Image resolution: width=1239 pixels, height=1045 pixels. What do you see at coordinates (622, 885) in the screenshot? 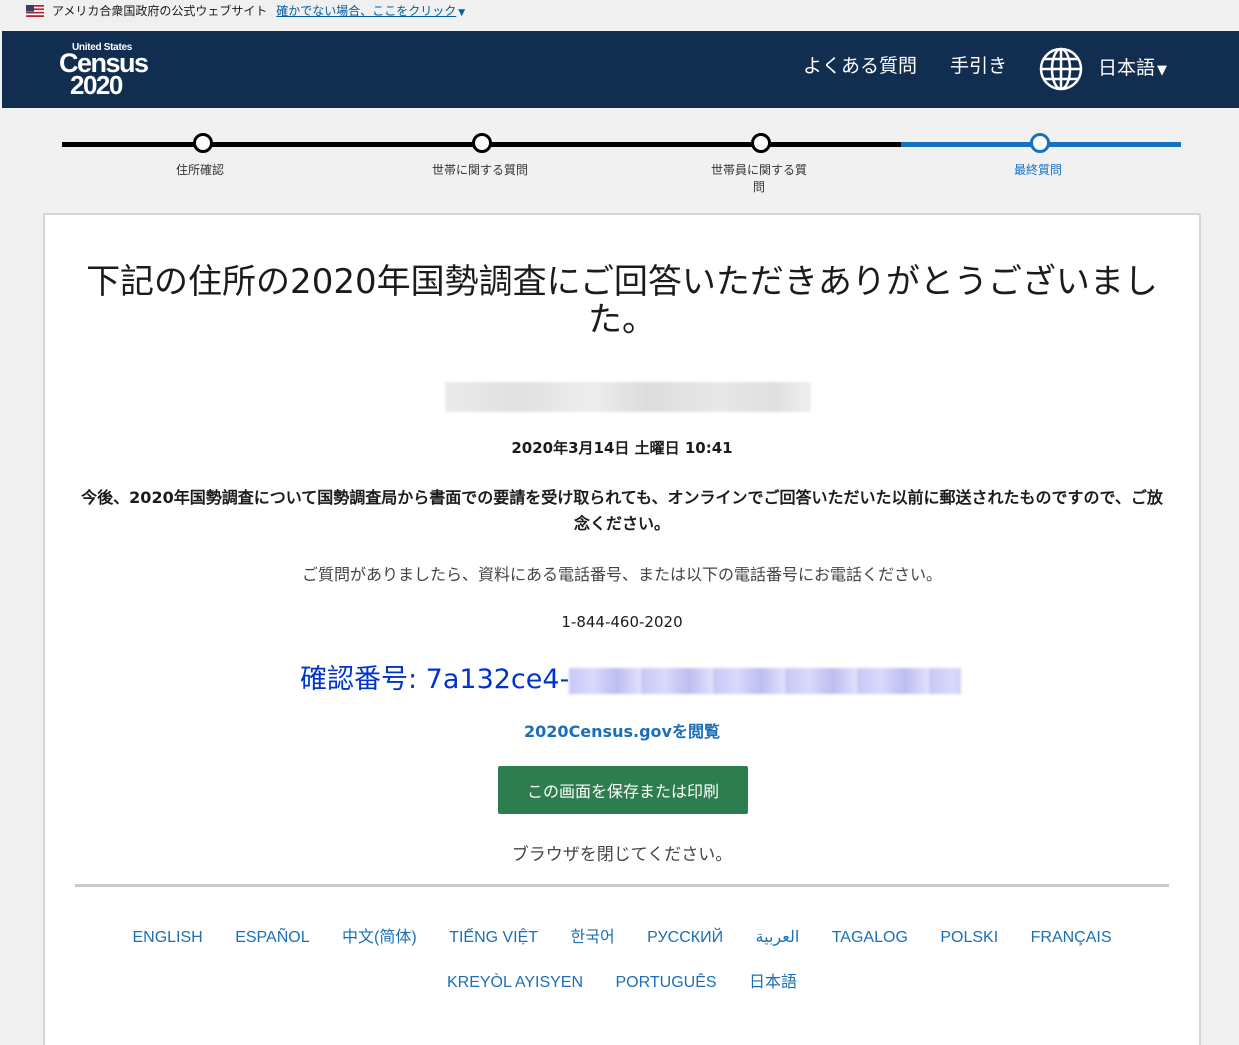
I see `divider` at bounding box center [622, 885].